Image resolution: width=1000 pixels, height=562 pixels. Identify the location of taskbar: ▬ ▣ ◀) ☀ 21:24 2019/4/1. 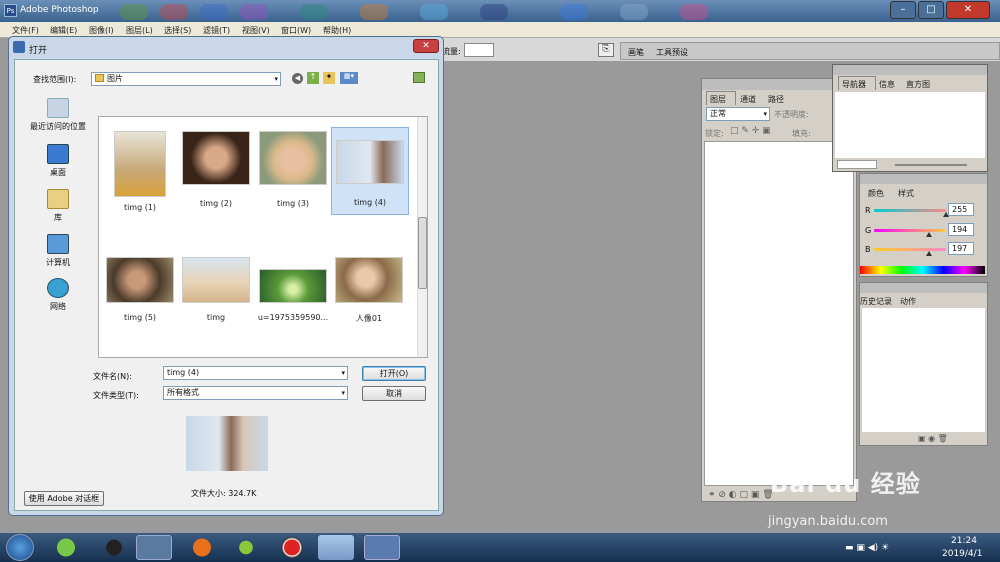
(500, 547).